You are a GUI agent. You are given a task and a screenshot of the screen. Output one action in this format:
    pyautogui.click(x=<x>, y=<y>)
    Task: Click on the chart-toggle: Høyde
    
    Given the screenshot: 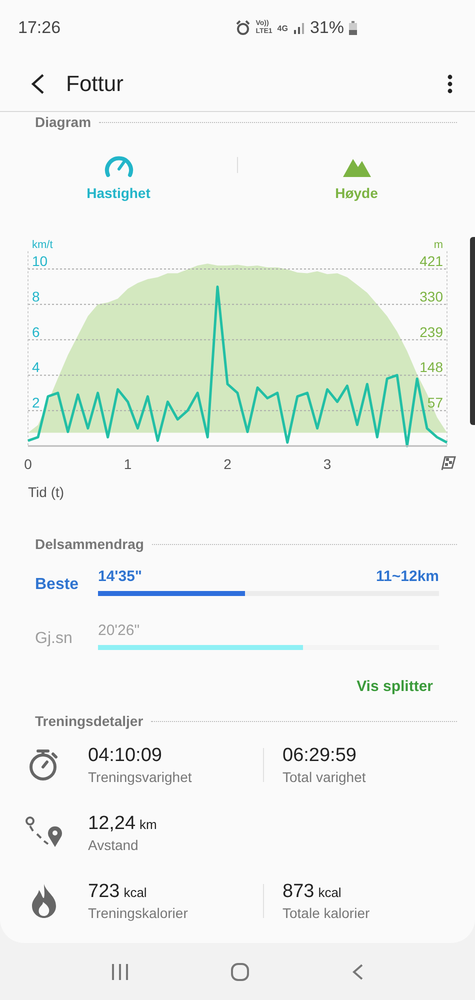 What is the action you would take?
    pyautogui.click(x=356, y=177)
    